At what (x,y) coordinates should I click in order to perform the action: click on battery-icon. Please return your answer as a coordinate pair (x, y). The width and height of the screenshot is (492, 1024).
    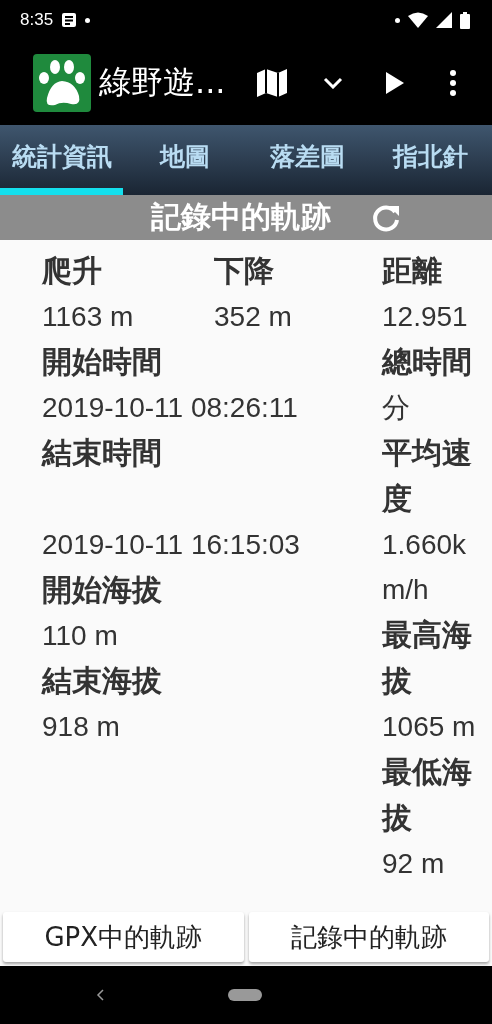
    Looking at the image, I should click on (465, 20).